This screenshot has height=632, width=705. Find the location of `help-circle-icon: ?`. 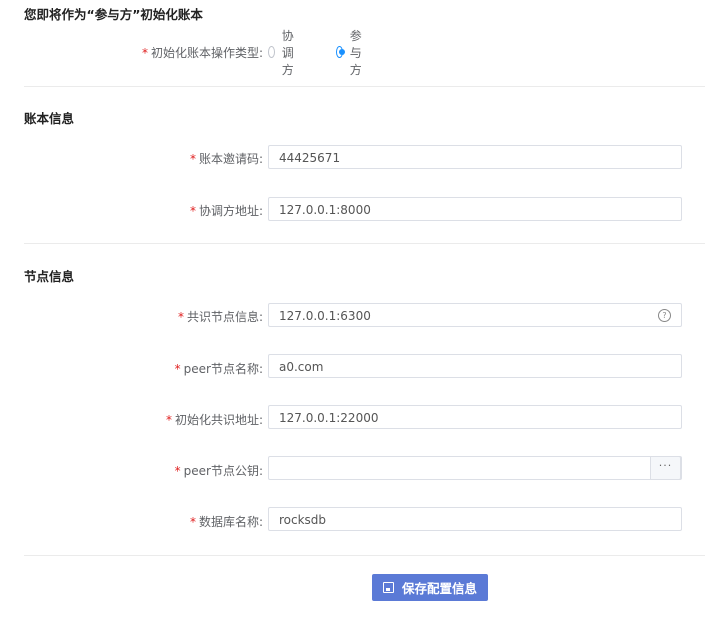

help-circle-icon: ? is located at coordinates (664, 315).